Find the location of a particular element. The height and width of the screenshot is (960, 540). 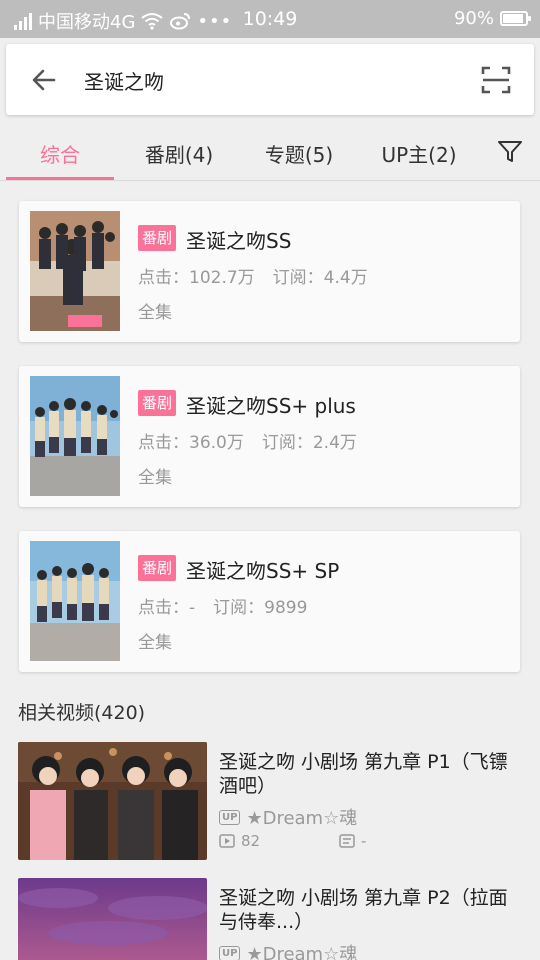

tab-up-users: UP主(2) is located at coordinates (419, 153).